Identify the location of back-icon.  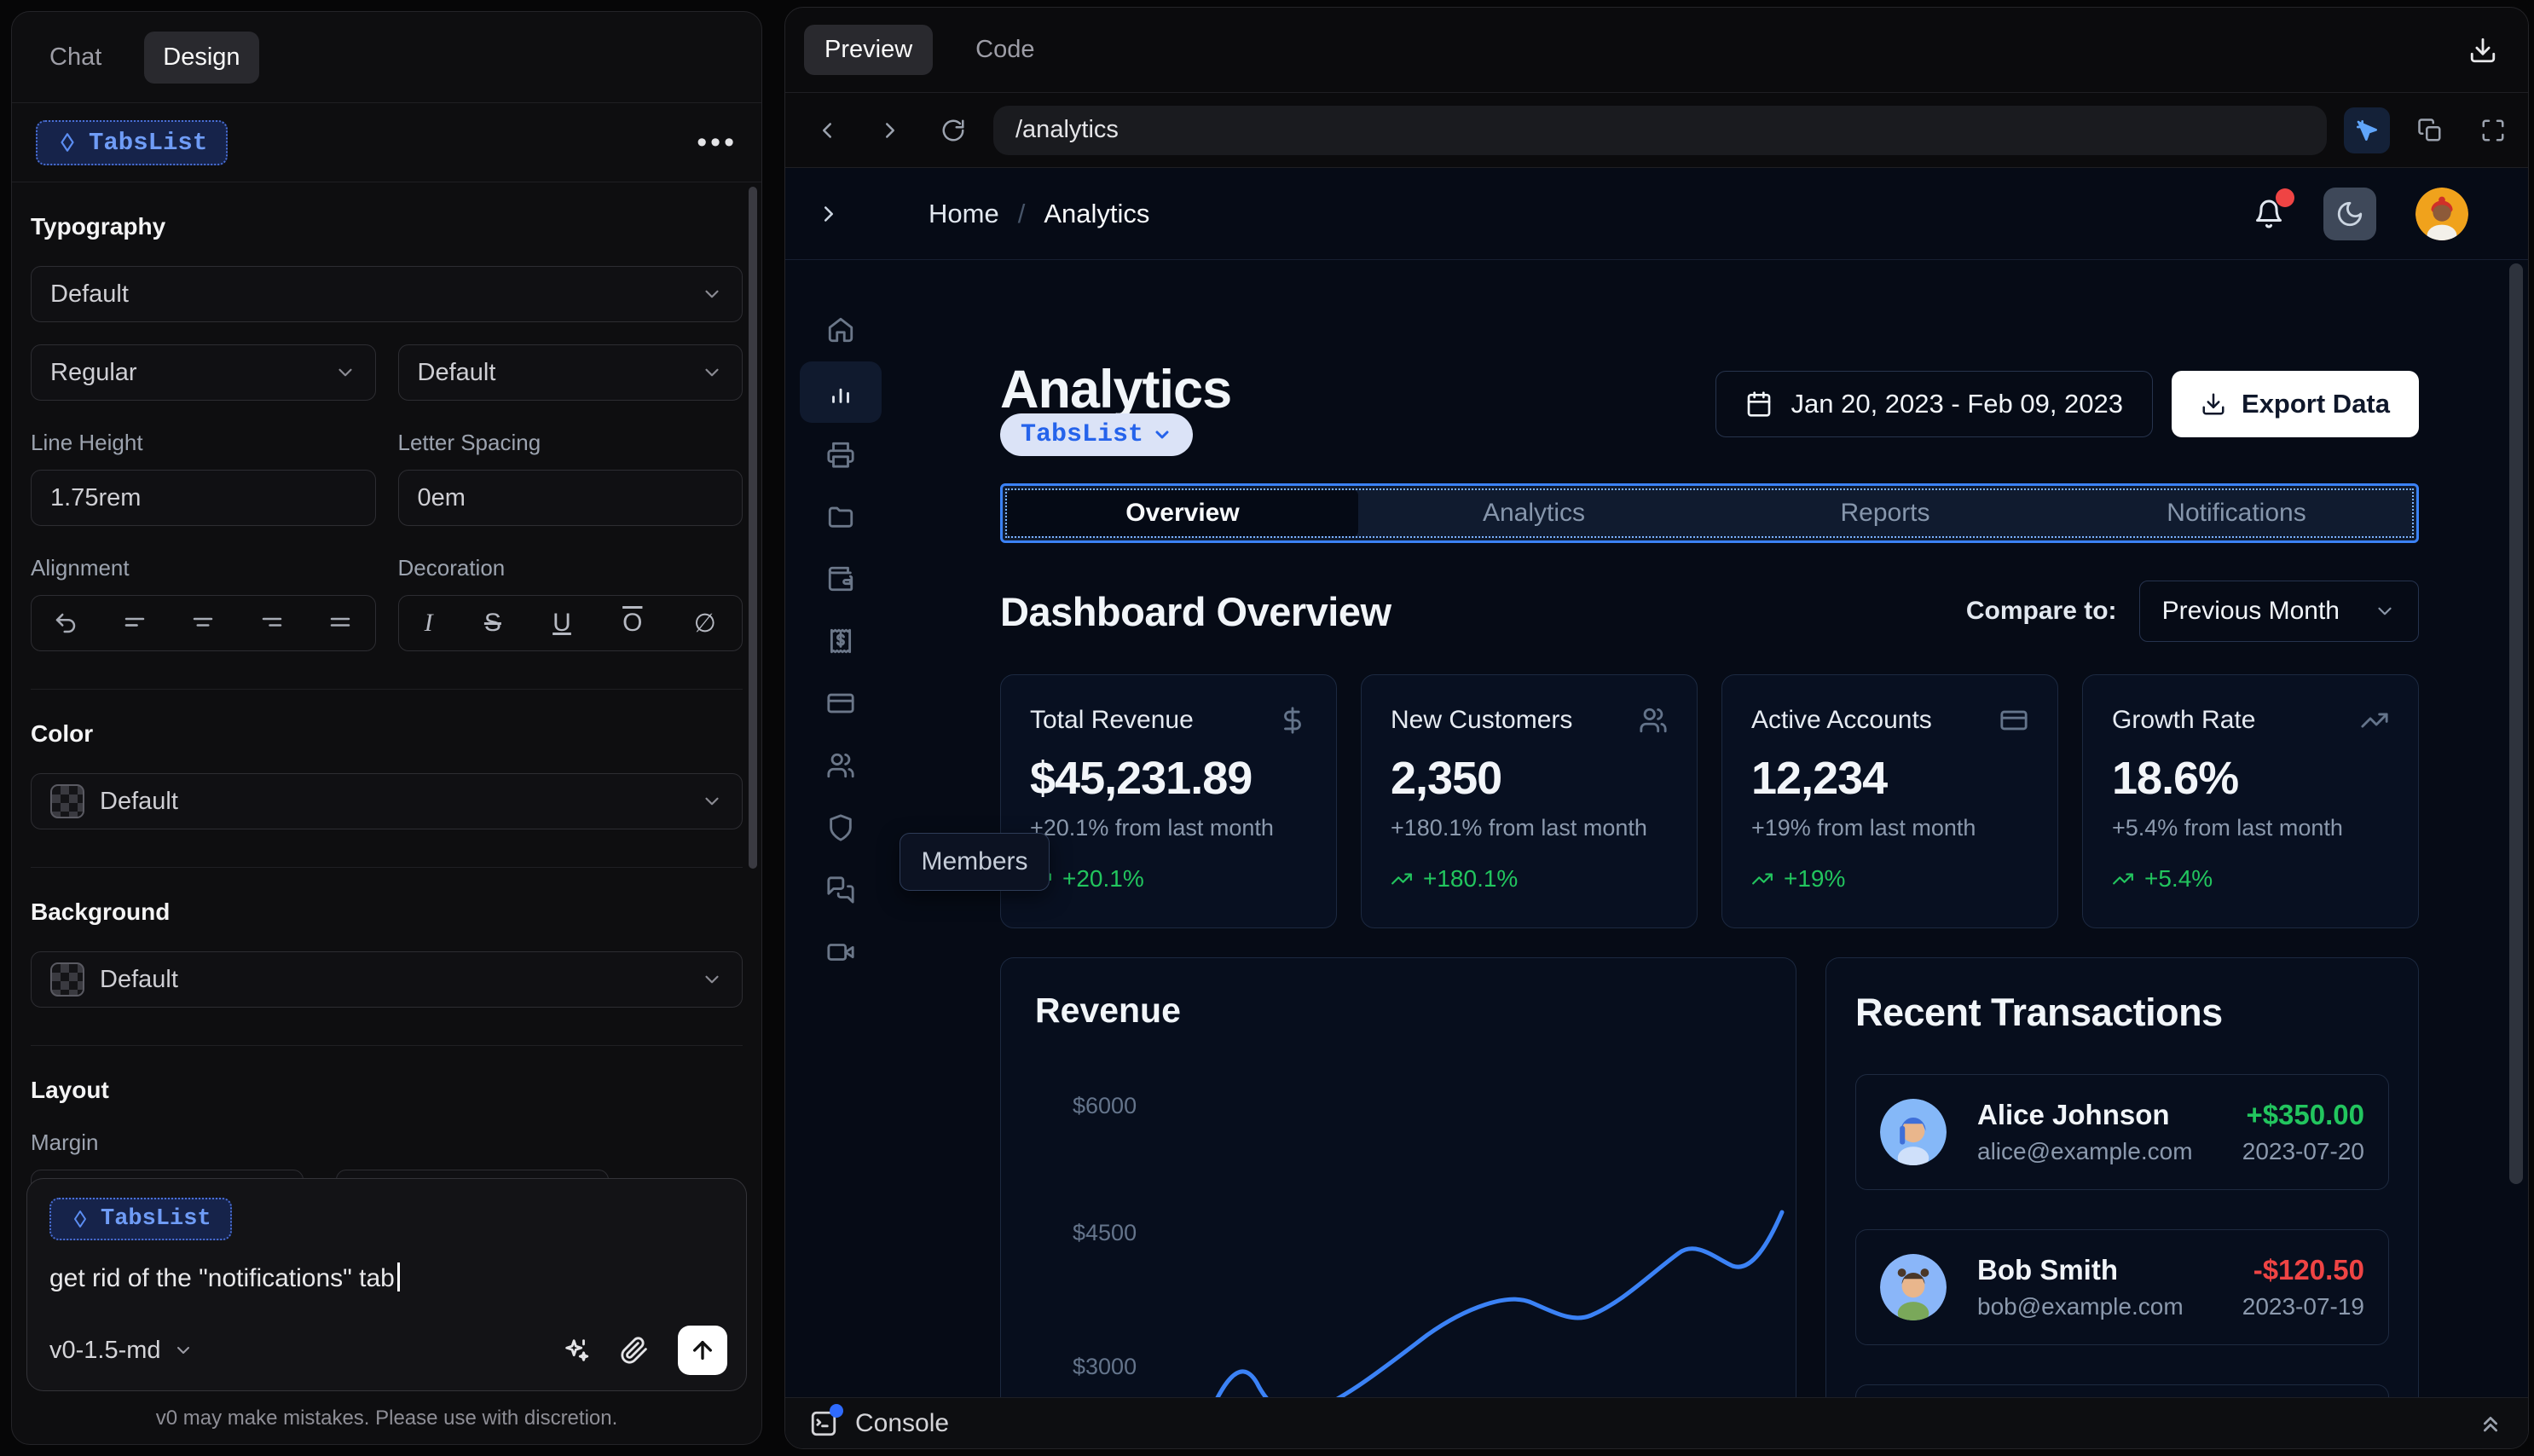
(827, 130).